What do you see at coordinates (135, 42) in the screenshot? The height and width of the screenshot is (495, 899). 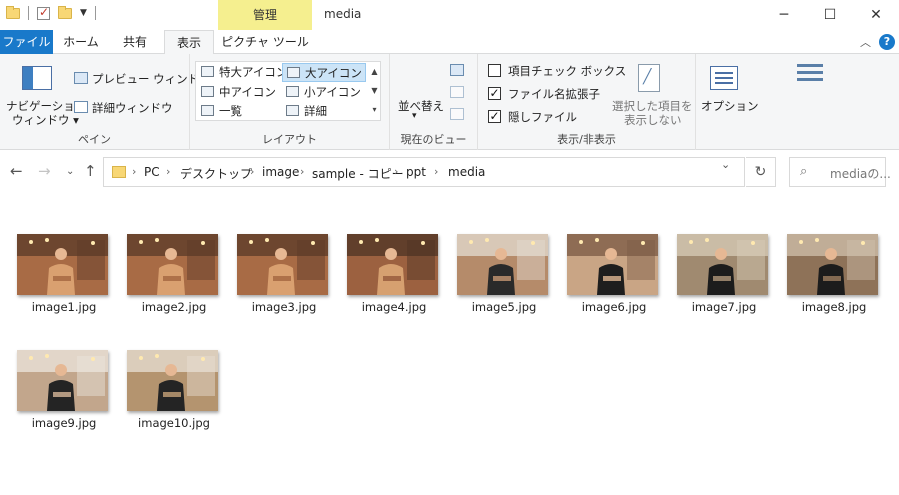 I see `tab-share: 共有` at bounding box center [135, 42].